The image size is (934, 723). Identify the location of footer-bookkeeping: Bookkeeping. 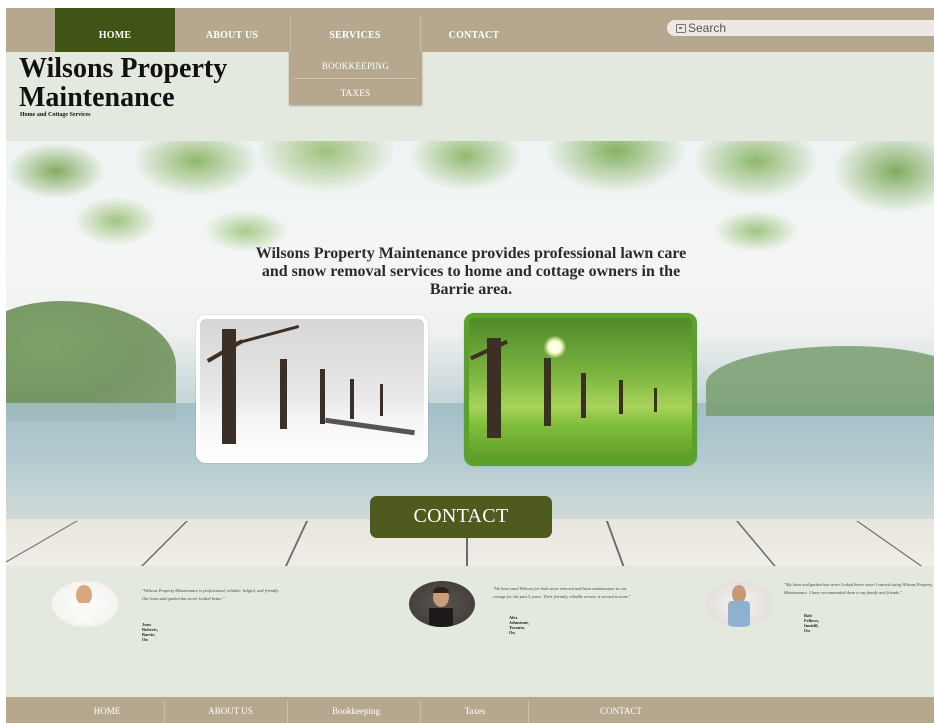
(356, 710).